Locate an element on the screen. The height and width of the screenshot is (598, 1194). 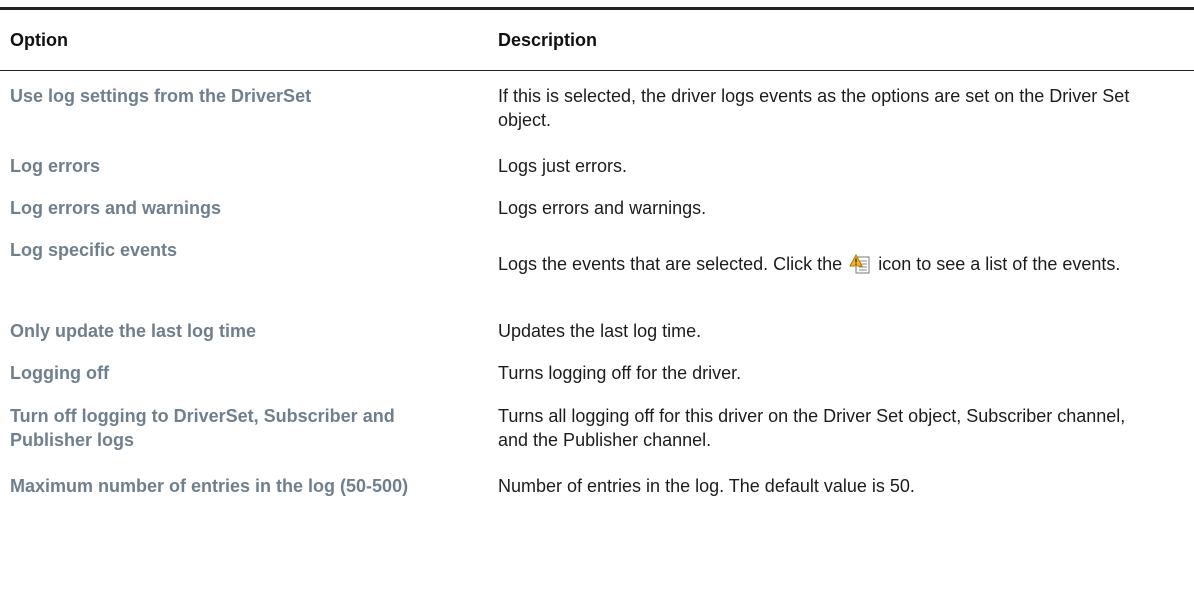
option-label: Use log settings from the DriverSet is located at coordinates (161, 96).